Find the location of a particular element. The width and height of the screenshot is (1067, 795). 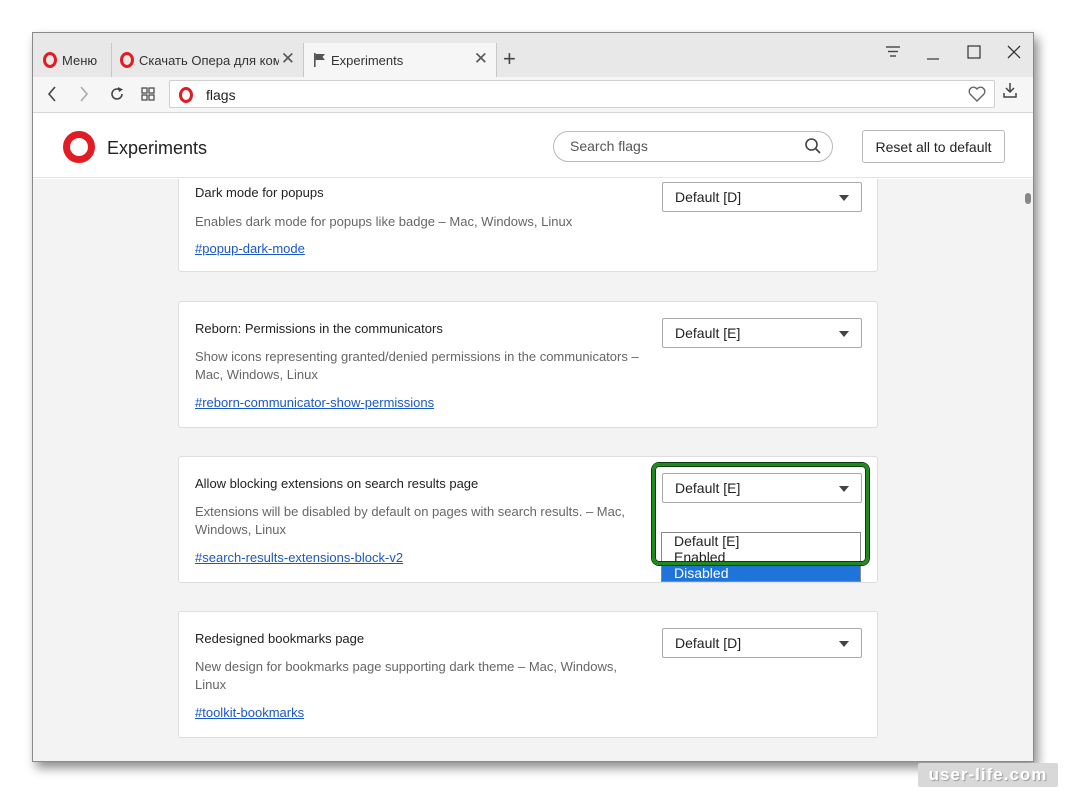

address-bar: flags is located at coordinates (582, 94).